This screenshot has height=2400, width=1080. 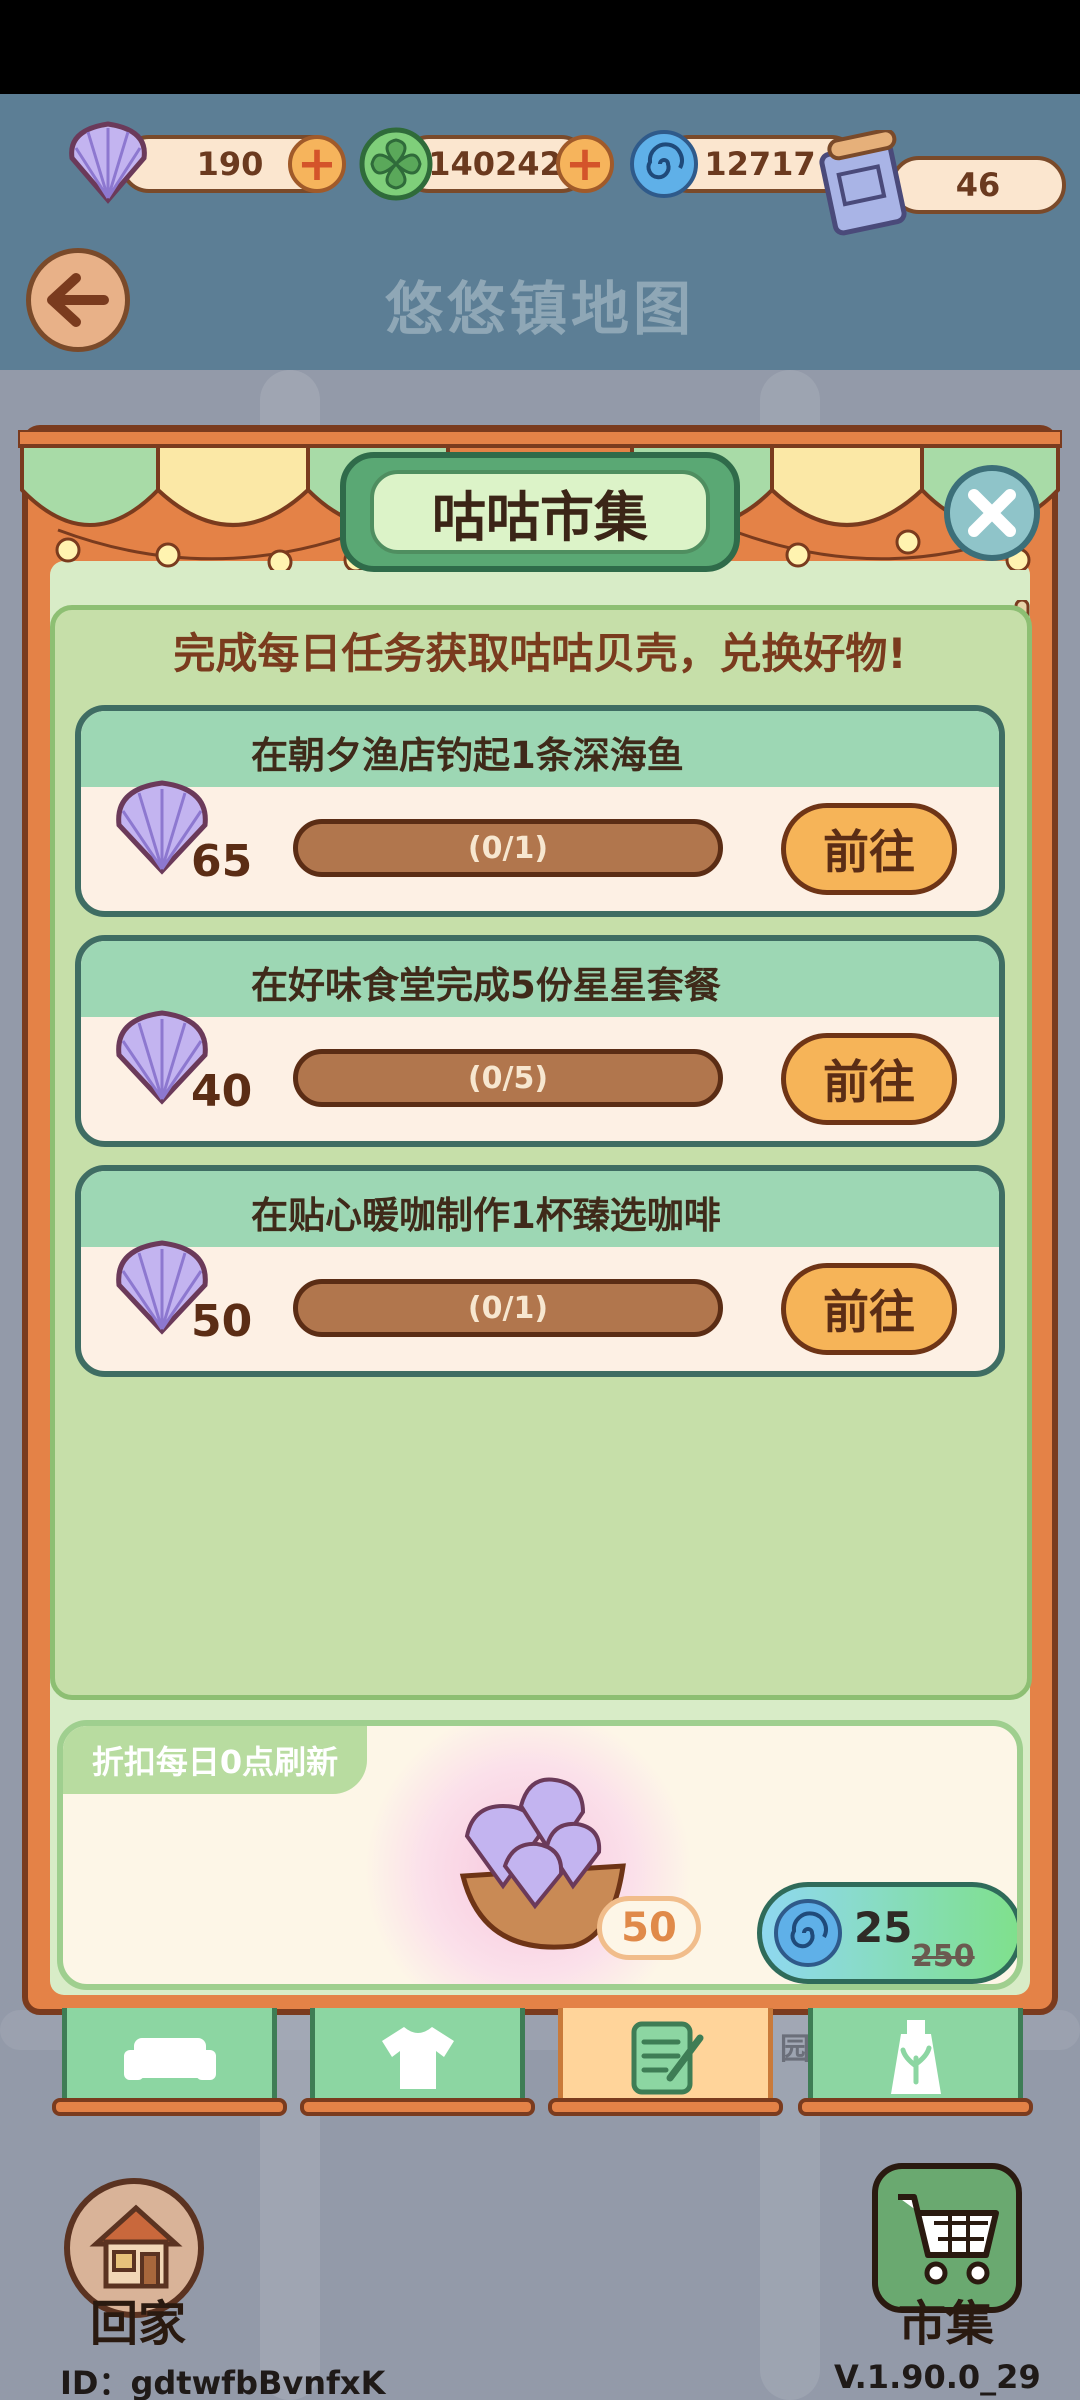 What do you see at coordinates (223, 2382) in the screenshot?
I see `user-id: ID：gdtwfbBvnfxK` at bounding box center [223, 2382].